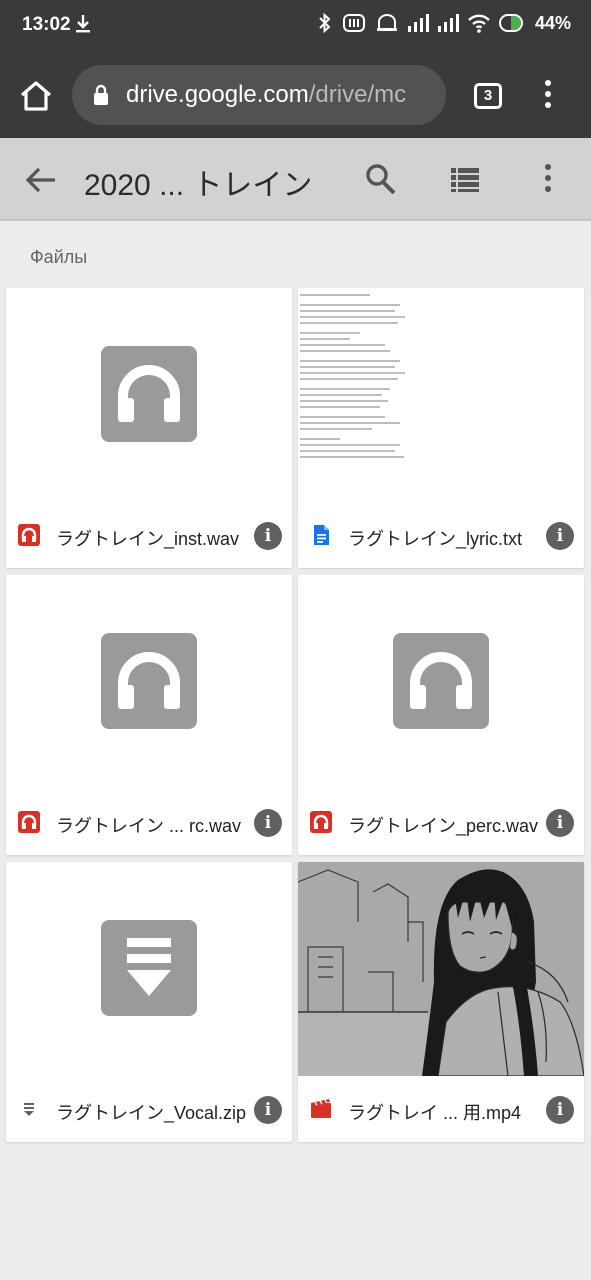  What do you see at coordinates (321, 1108) in the screenshot?
I see `video-icon` at bounding box center [321, 1108].